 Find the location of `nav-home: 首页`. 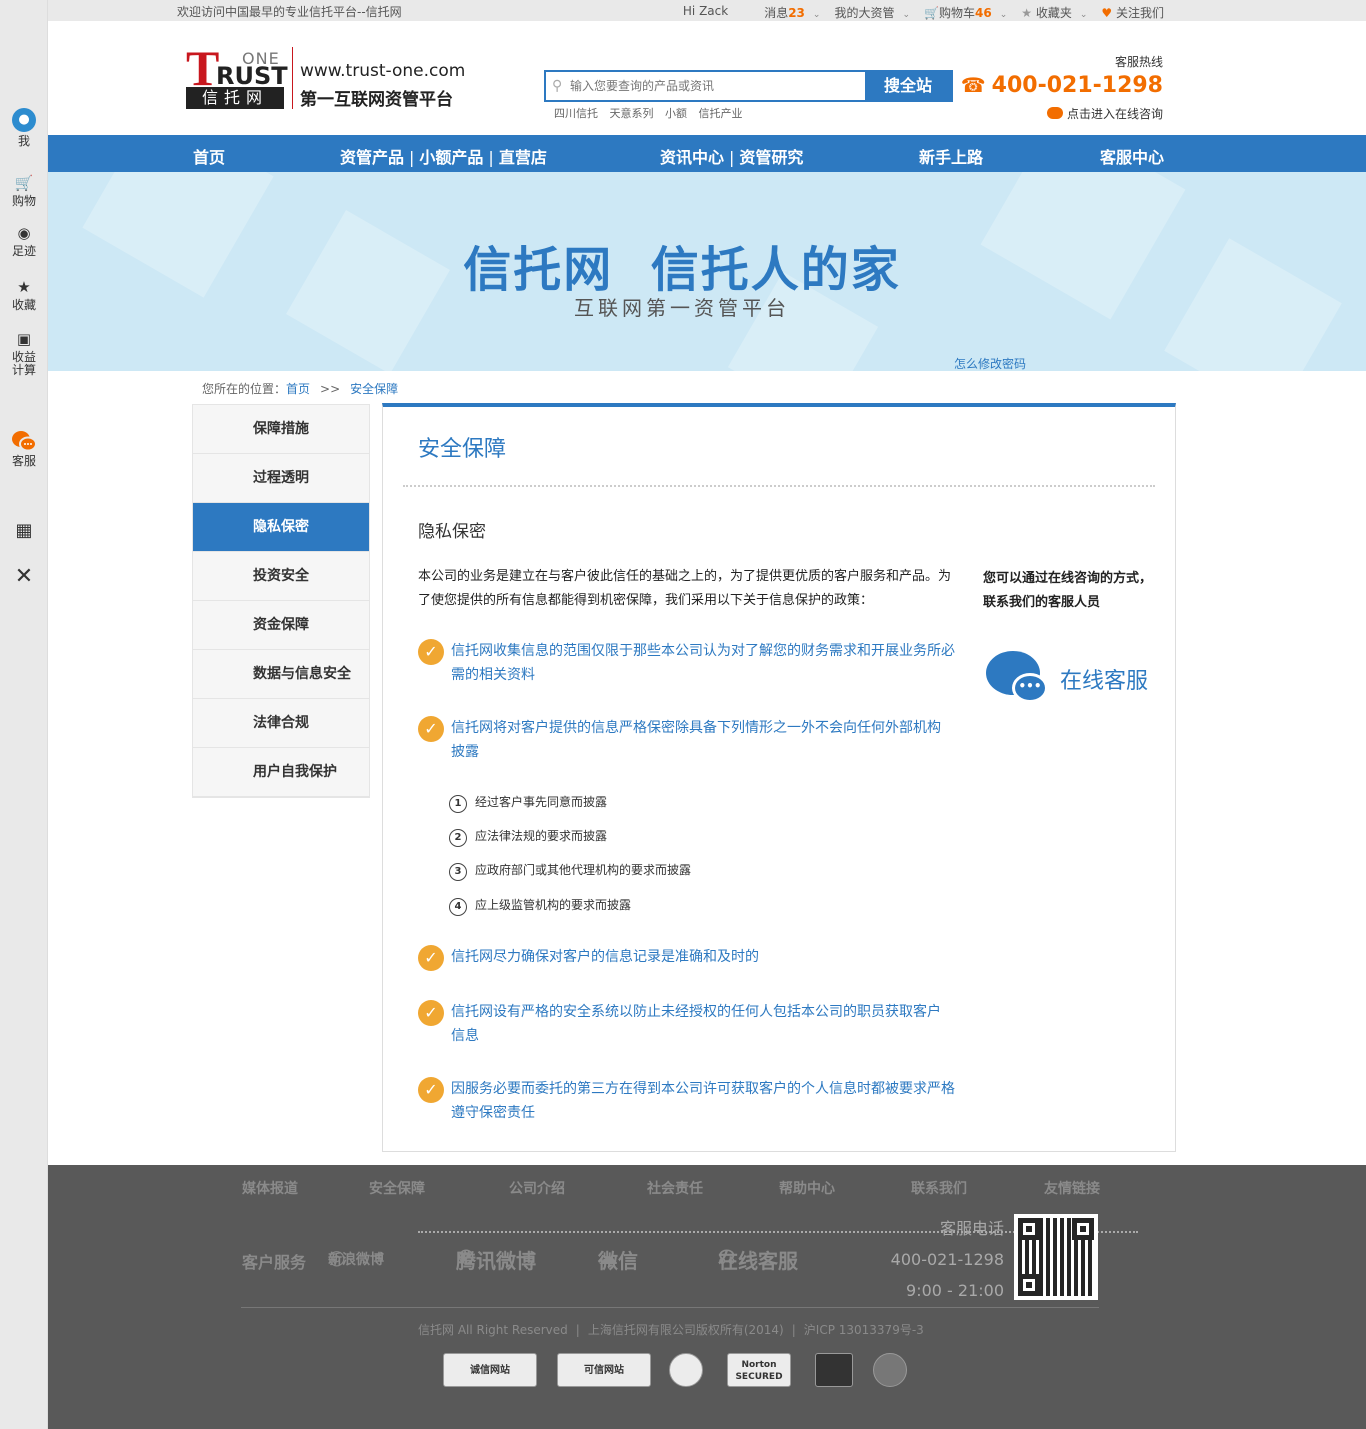

nav-home: 首页 is located at coordinates (209, 156).